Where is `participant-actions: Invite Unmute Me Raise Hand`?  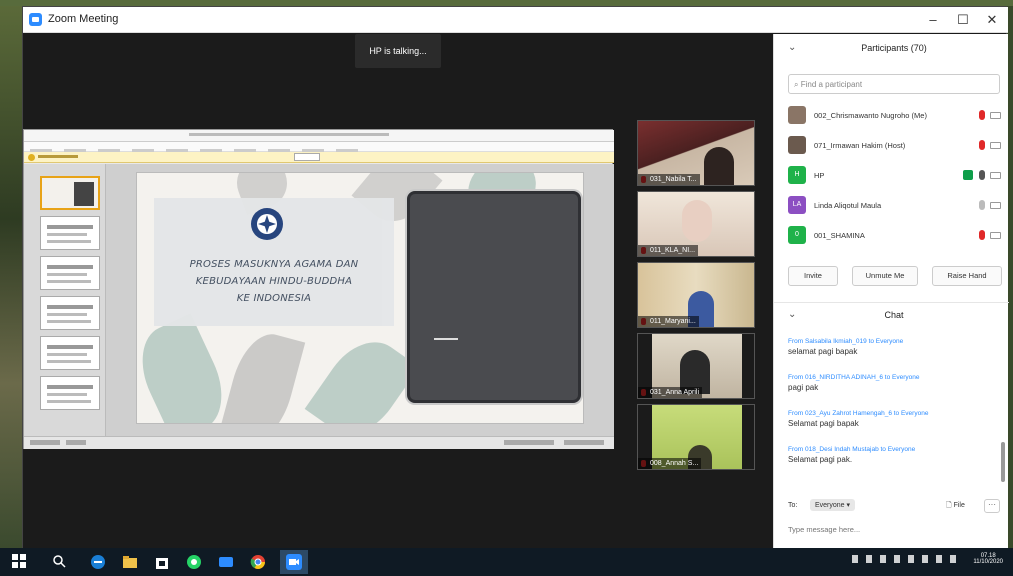
participant-actions: Invite Unmute Me Raise Hand is located at coordinates (895, 276).